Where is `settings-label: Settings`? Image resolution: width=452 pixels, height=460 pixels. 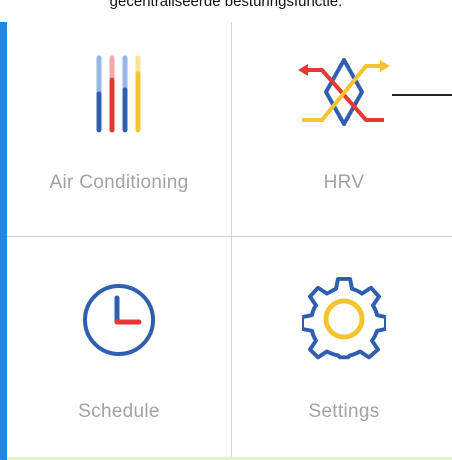
settings-label: Settings is located at coordinates (344, 411).